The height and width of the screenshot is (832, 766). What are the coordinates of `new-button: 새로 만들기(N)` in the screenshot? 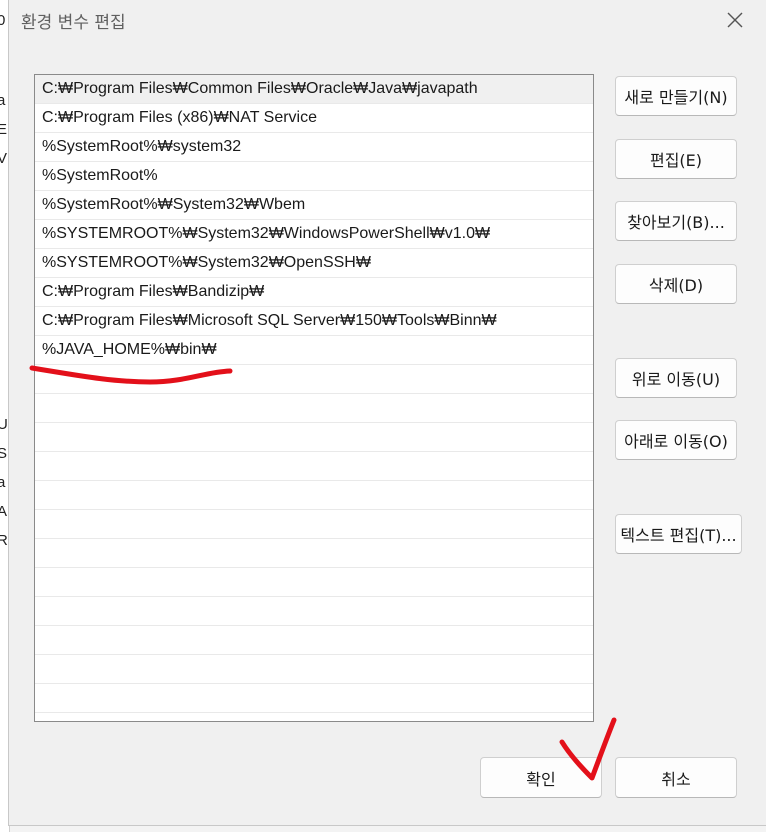 It's located at (676, 96).